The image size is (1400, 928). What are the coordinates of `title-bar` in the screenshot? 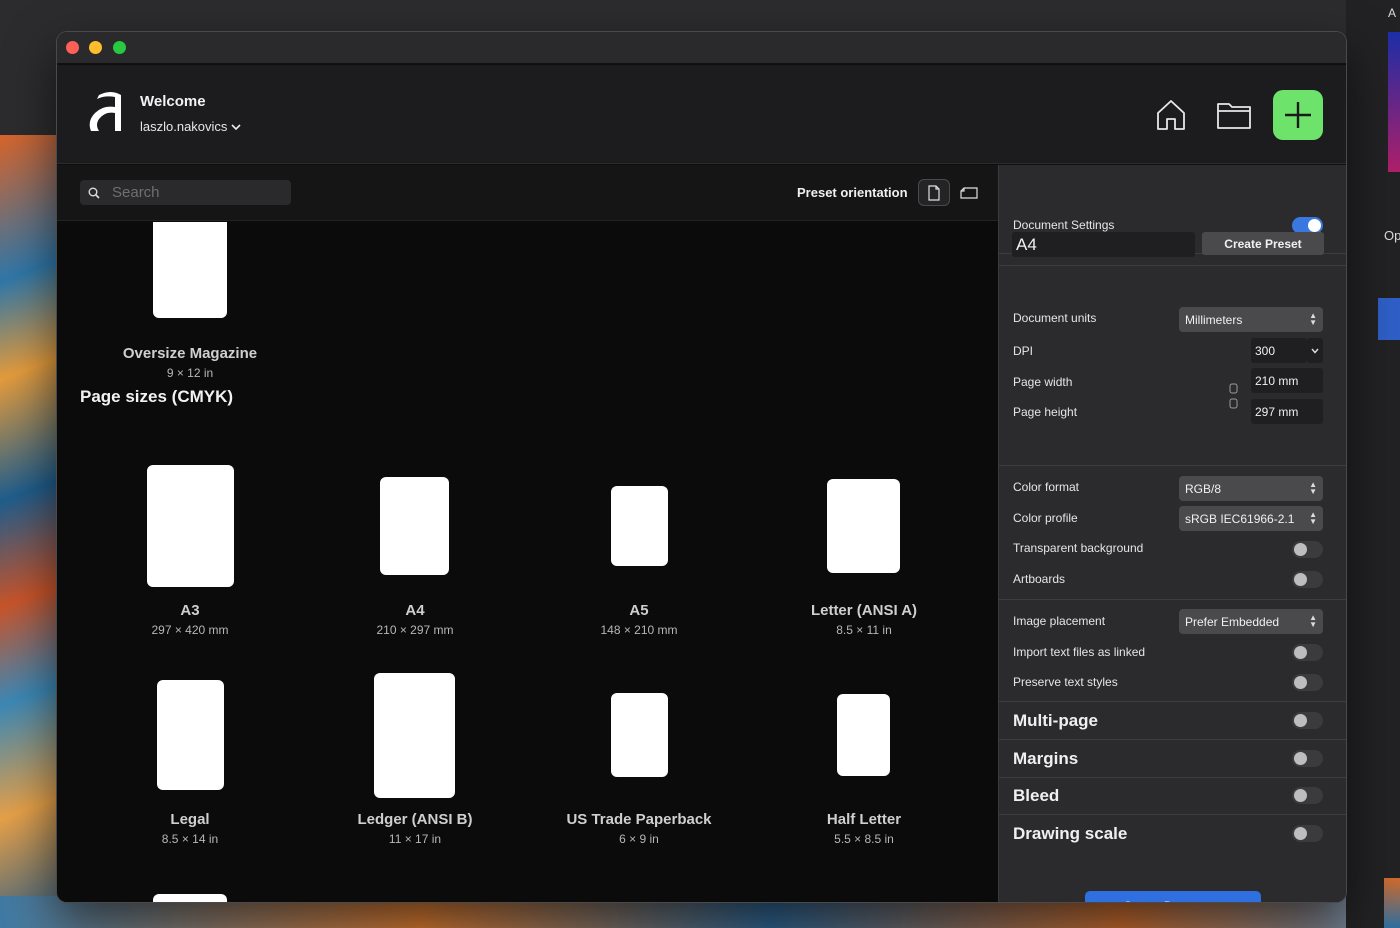 It's located at (701, 48).